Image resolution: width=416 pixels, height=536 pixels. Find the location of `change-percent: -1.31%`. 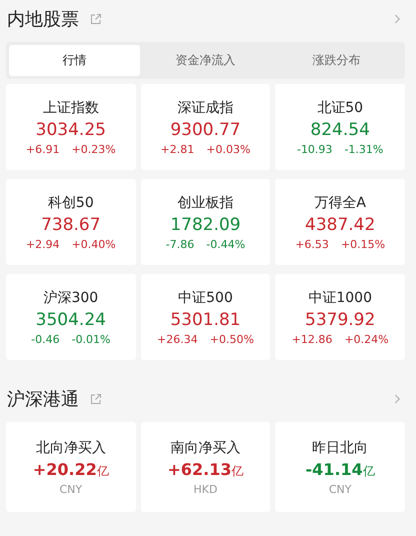

change-percent: -1.31% is located at coordinates (364, 149).